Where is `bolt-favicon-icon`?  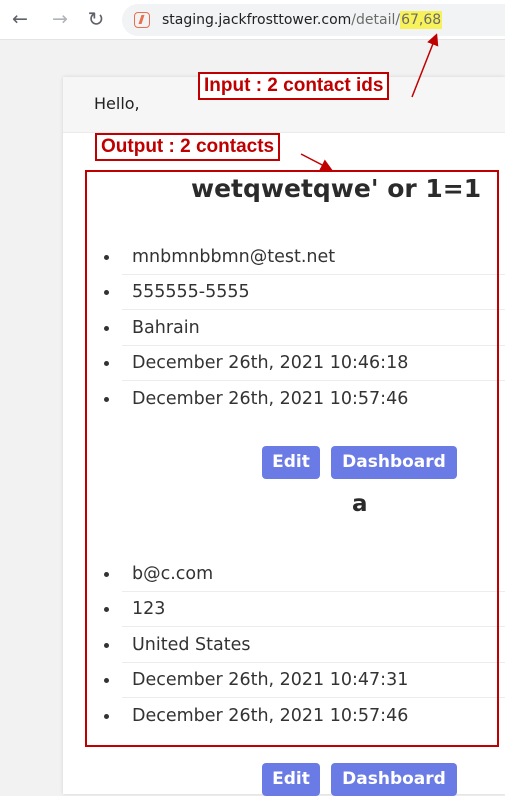 bolt-favicon-icon is located at coordinates (142, 20).